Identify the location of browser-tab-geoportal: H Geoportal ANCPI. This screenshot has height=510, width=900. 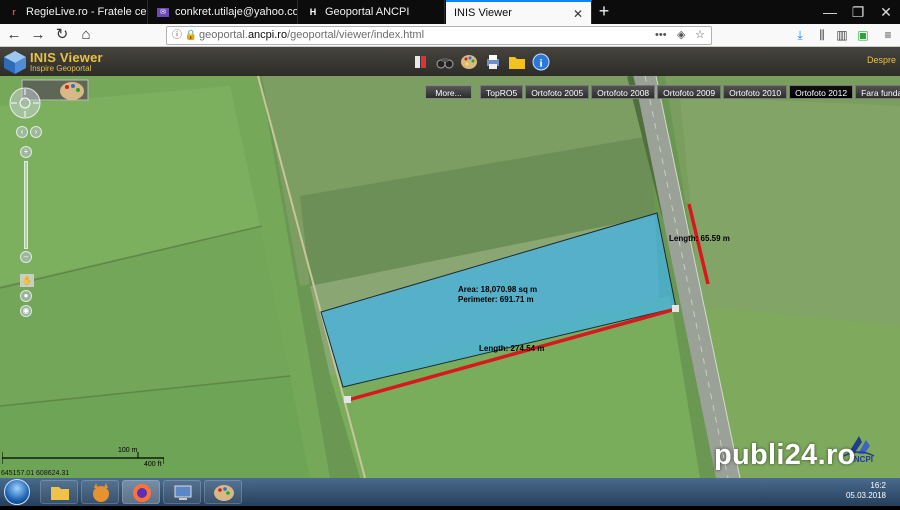
(372, 12).